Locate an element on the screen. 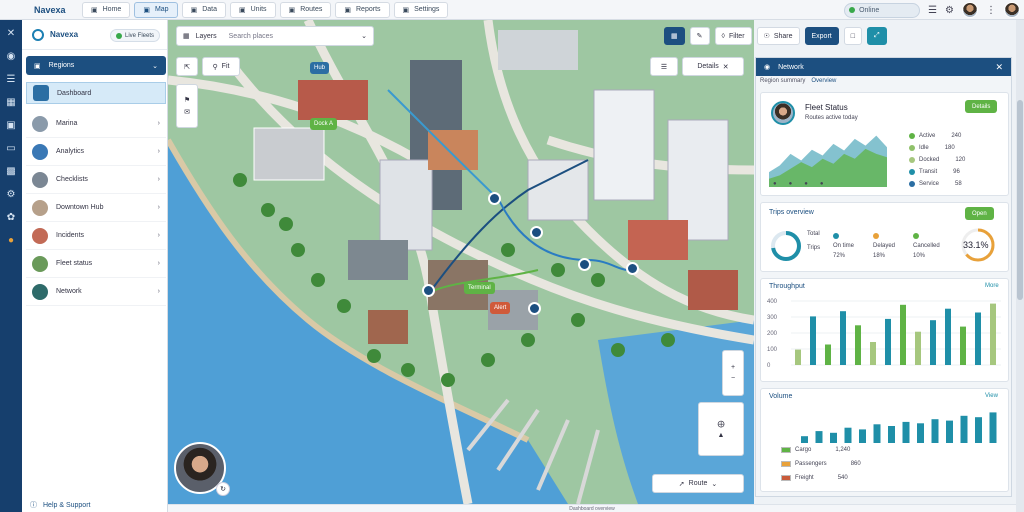  tab-units: ▣ Units is located at coordinates (252, 9).